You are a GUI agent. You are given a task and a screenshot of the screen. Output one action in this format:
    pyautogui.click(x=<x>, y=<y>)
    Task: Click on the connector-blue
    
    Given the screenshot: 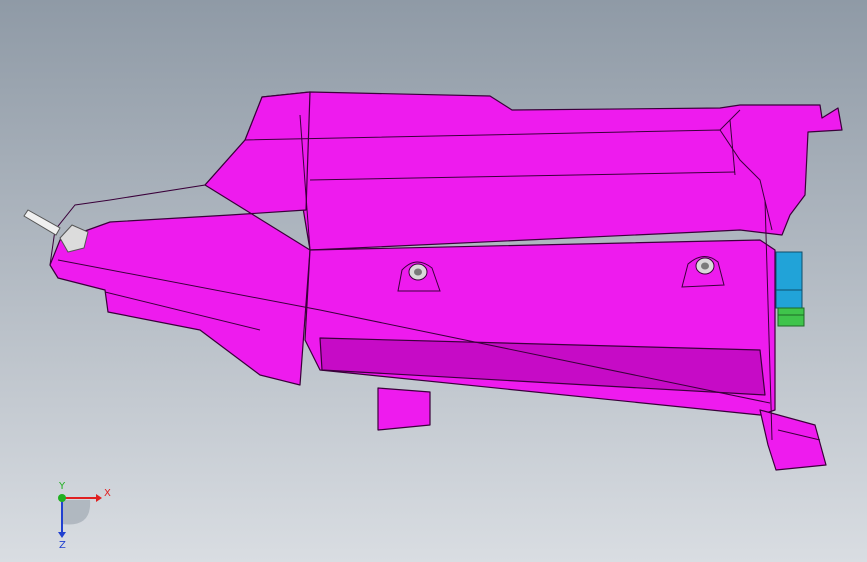 What is the action you would take?
    pyautogui.click(x=789, y=280)
    